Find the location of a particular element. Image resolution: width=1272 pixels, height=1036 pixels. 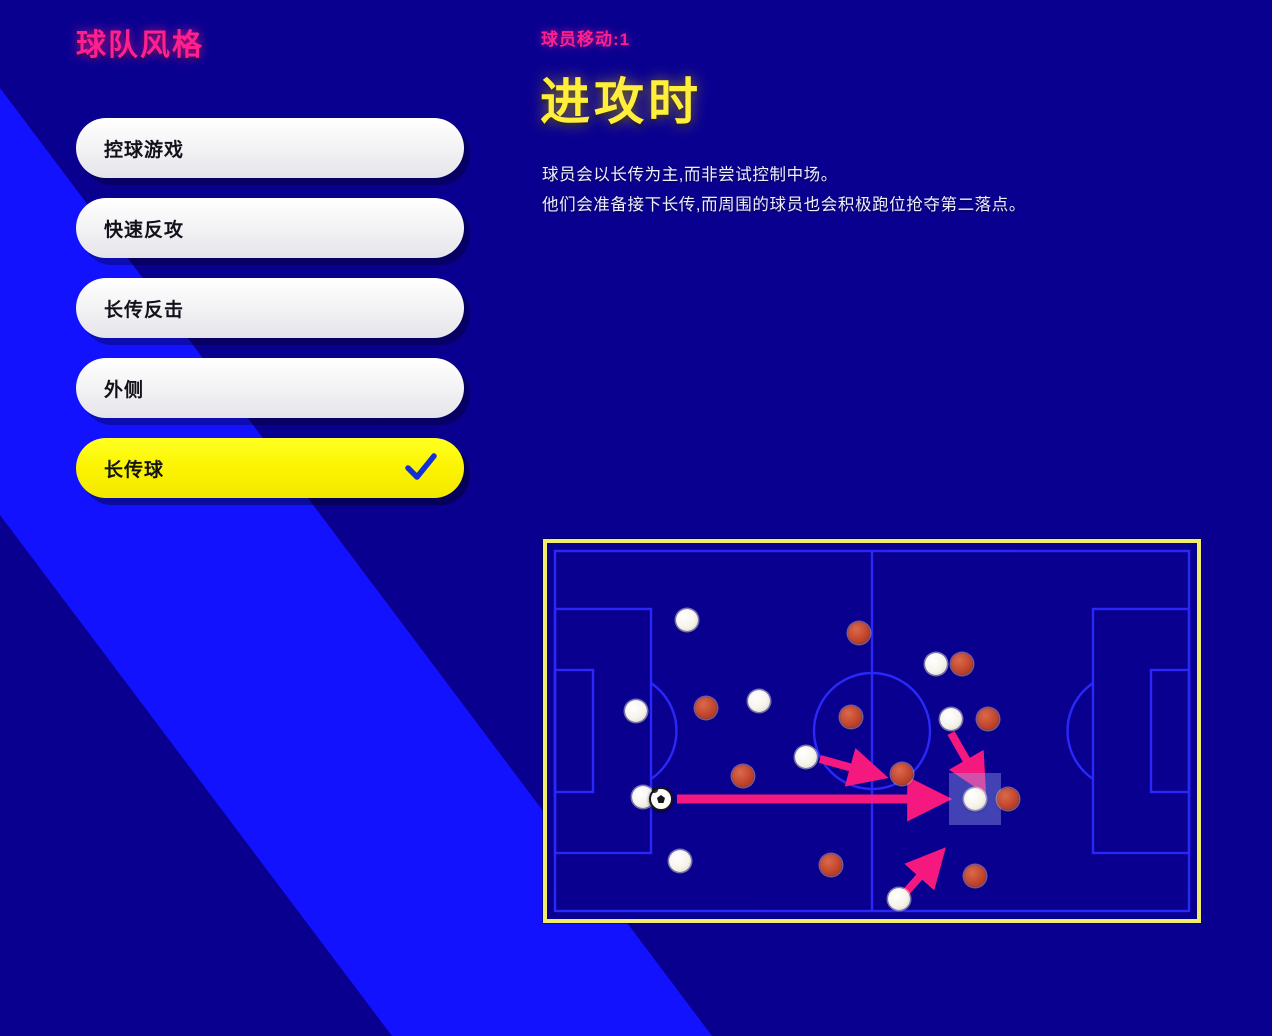

style-option-label: 长传反击 is located at coordinates (144, 310).